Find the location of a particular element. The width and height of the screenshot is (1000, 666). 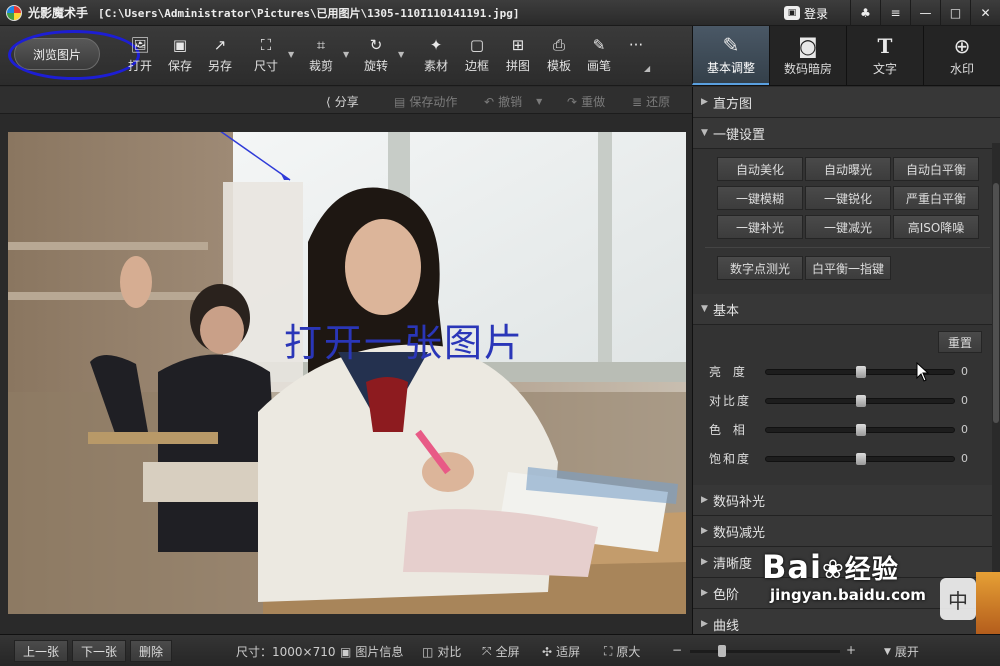

preset-button: 自动曝光 is located at coordinates (848, 169).